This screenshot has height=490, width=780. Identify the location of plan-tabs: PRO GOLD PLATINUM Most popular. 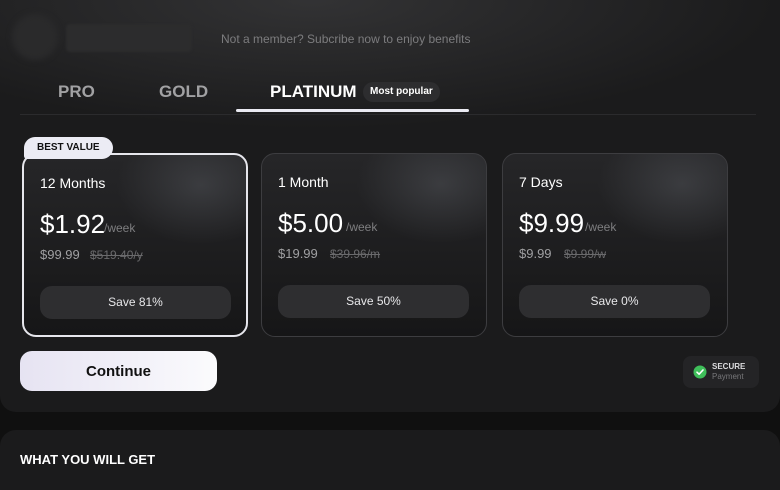
(380, 94).